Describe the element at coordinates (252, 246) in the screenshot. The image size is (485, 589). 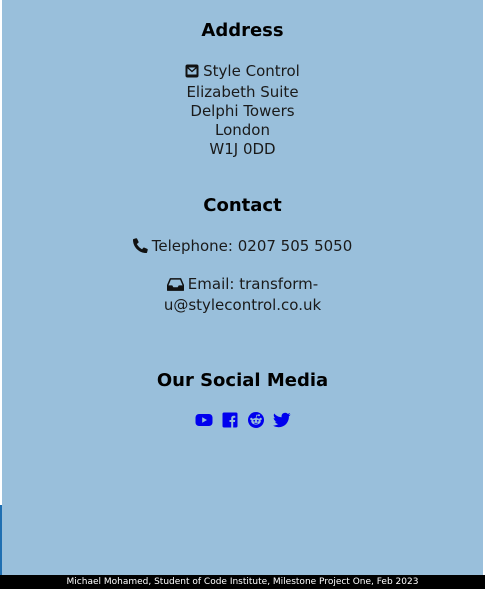
I see `phone-text: Telephone: 0207 505 5050` at that location.